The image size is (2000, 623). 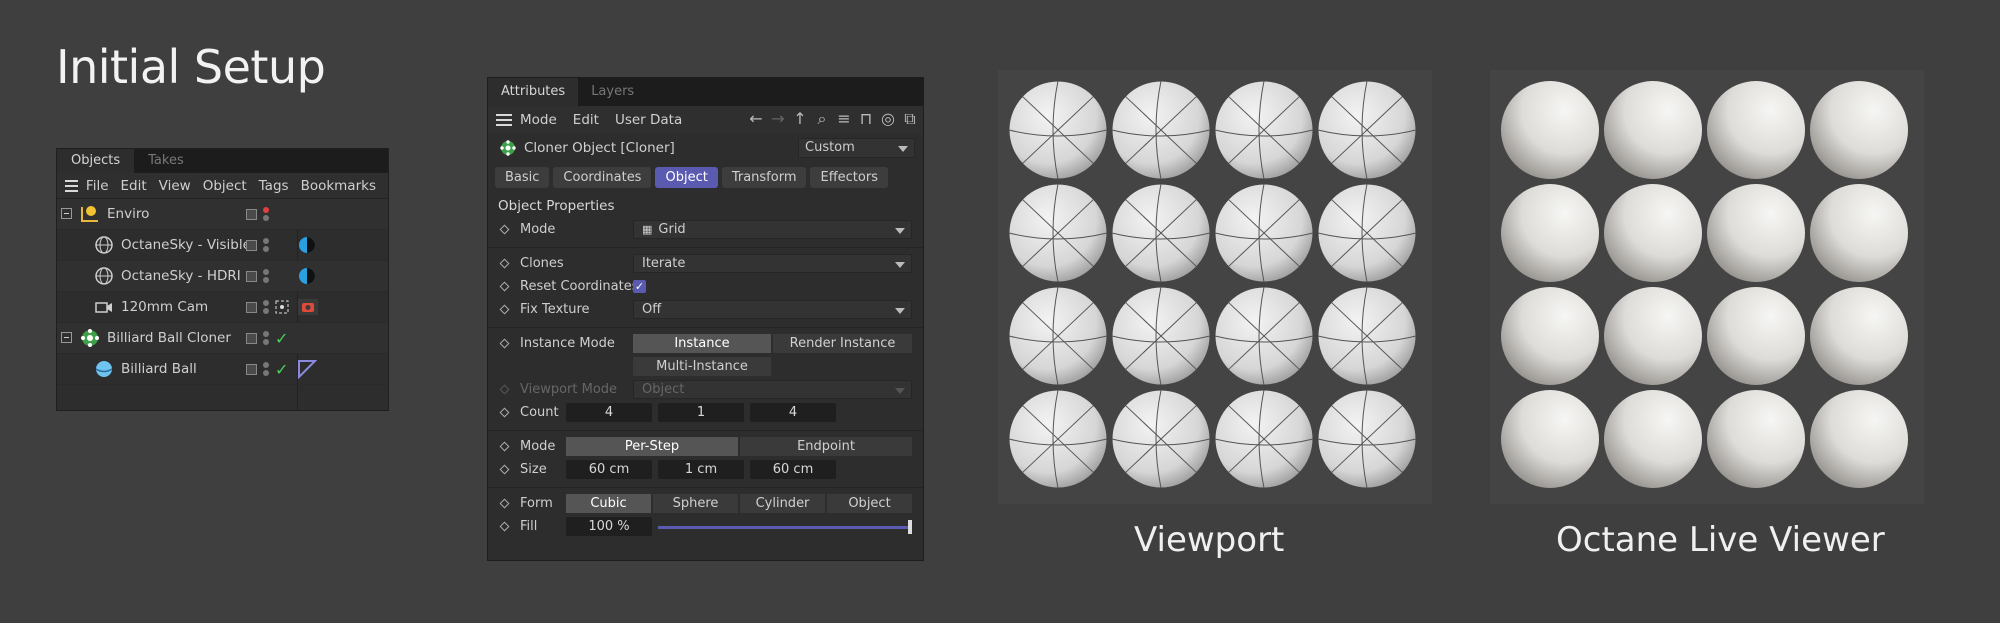 What do you see at coordinates (222, 276) in the screenshot?
I see `object-row-octanesky-hdri: OctaneSky - HDRI` at bounding box center [222, 276].